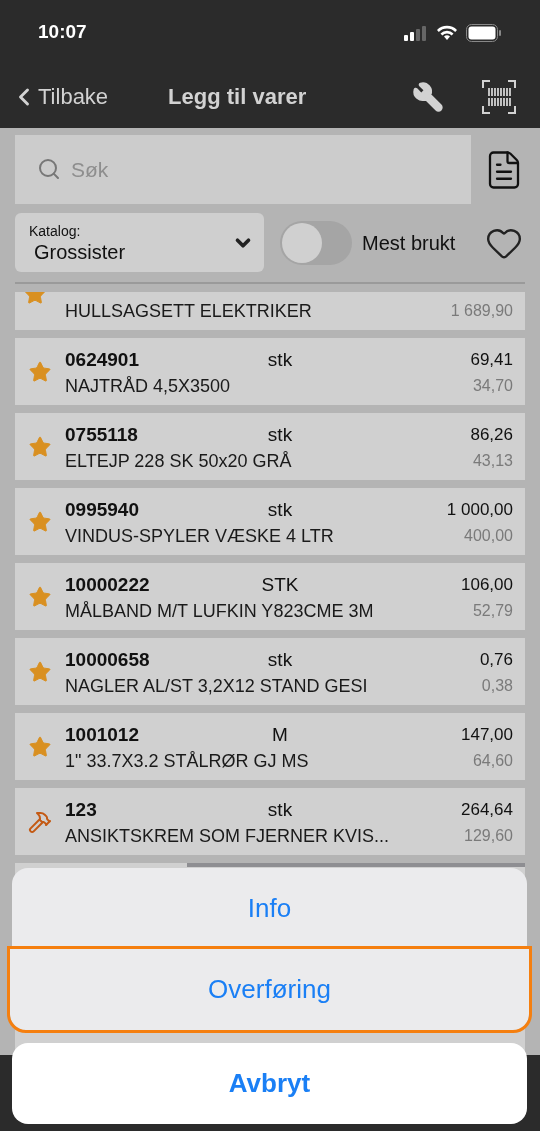 The width and height of the screenshot is (540, 1131). Describe the element at coordinates (416, 32) in the screenshot. I see `signal-icon` at that location.